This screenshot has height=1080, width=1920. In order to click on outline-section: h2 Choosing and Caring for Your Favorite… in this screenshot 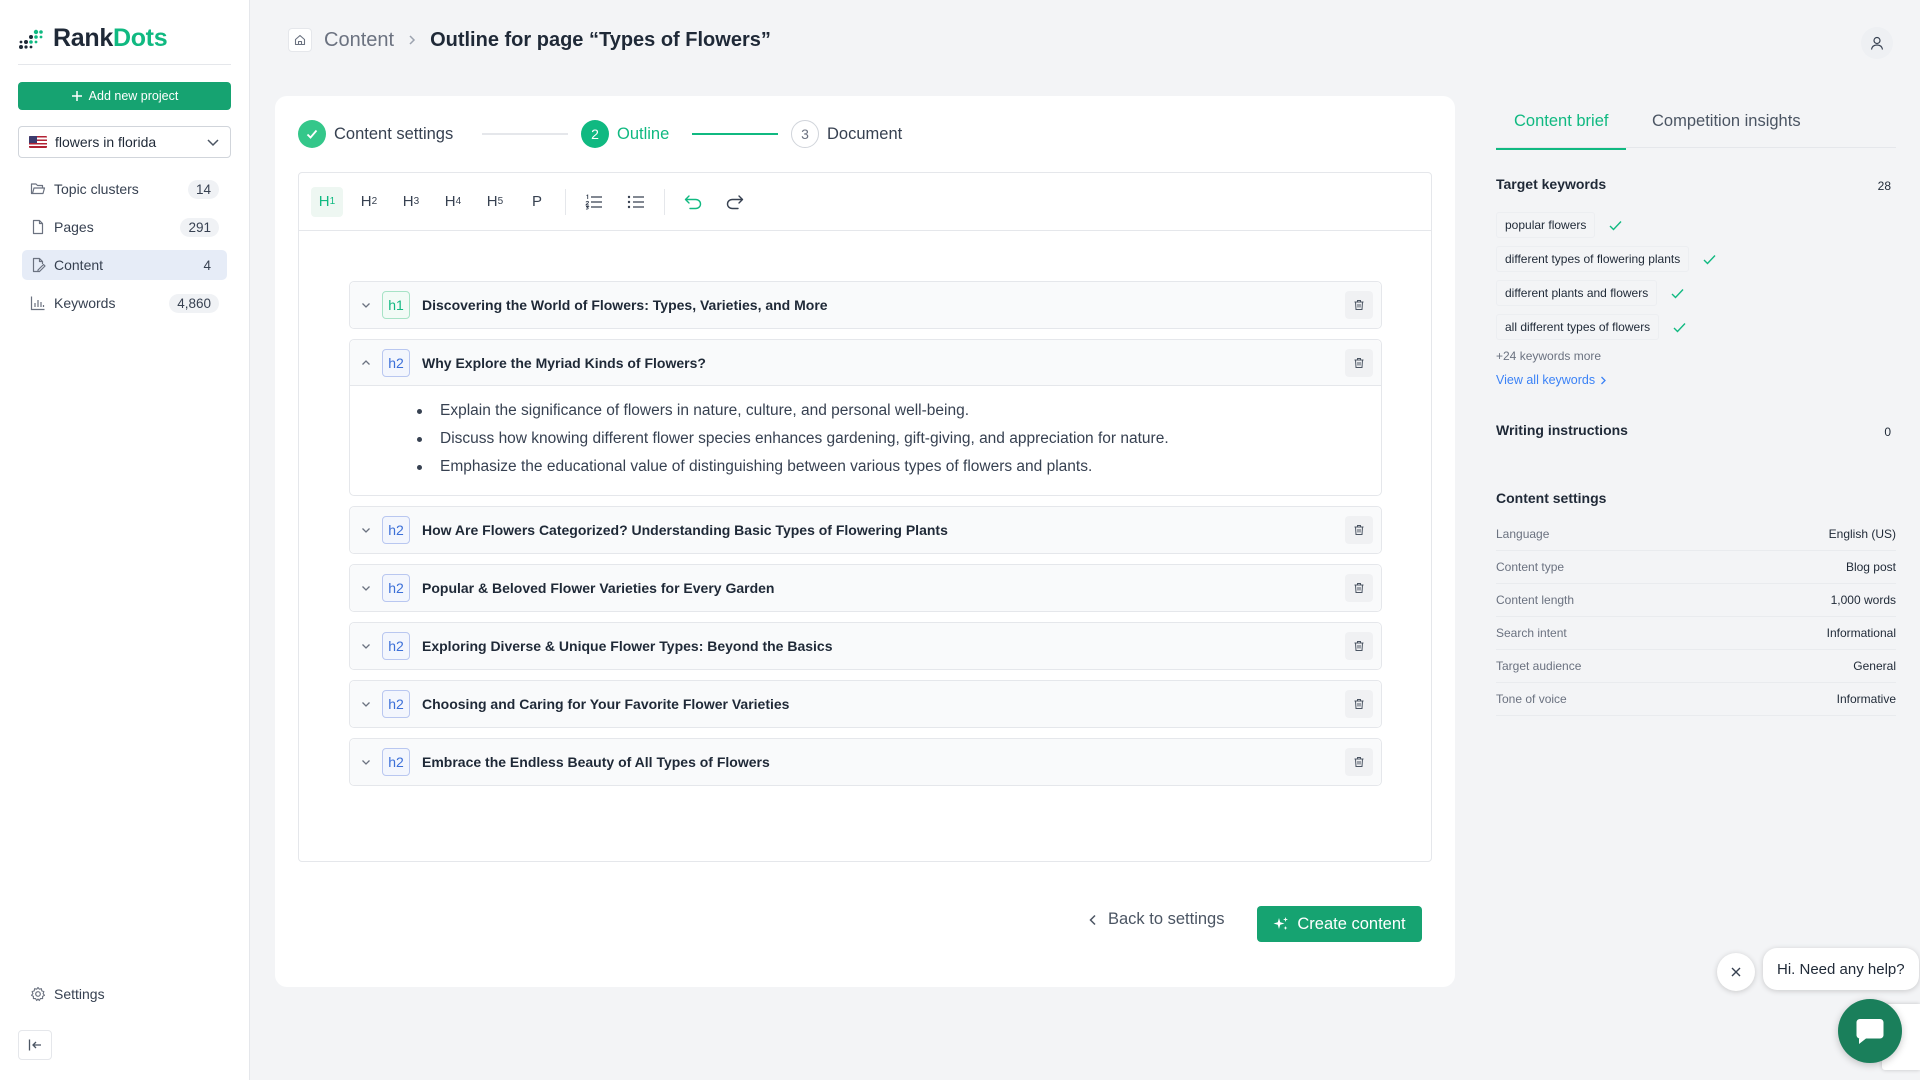, I will do `click(865, 704)`.